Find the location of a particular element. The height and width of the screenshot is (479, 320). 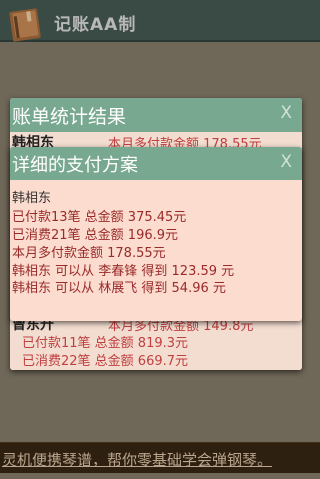

ledger-book-icon is located at coordinates (25, 25).